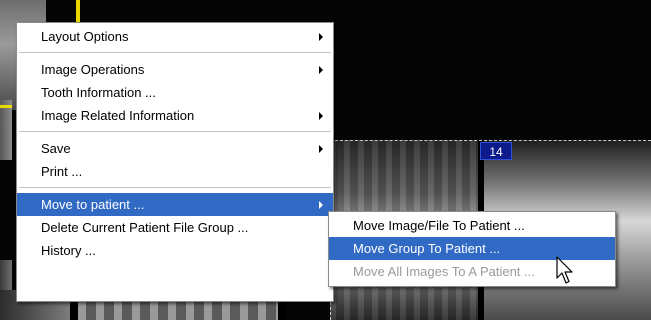  I want to click on xray-thumbnail-left-middle, so click(6, 130).